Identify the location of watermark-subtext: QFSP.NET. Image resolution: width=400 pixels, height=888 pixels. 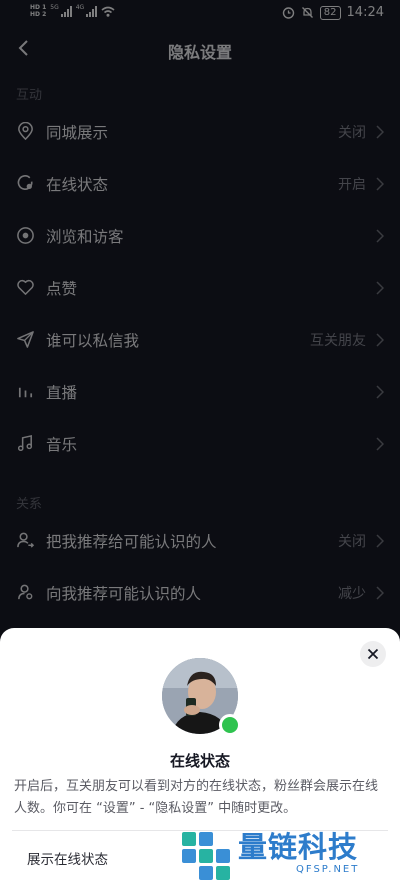
(328, 869).